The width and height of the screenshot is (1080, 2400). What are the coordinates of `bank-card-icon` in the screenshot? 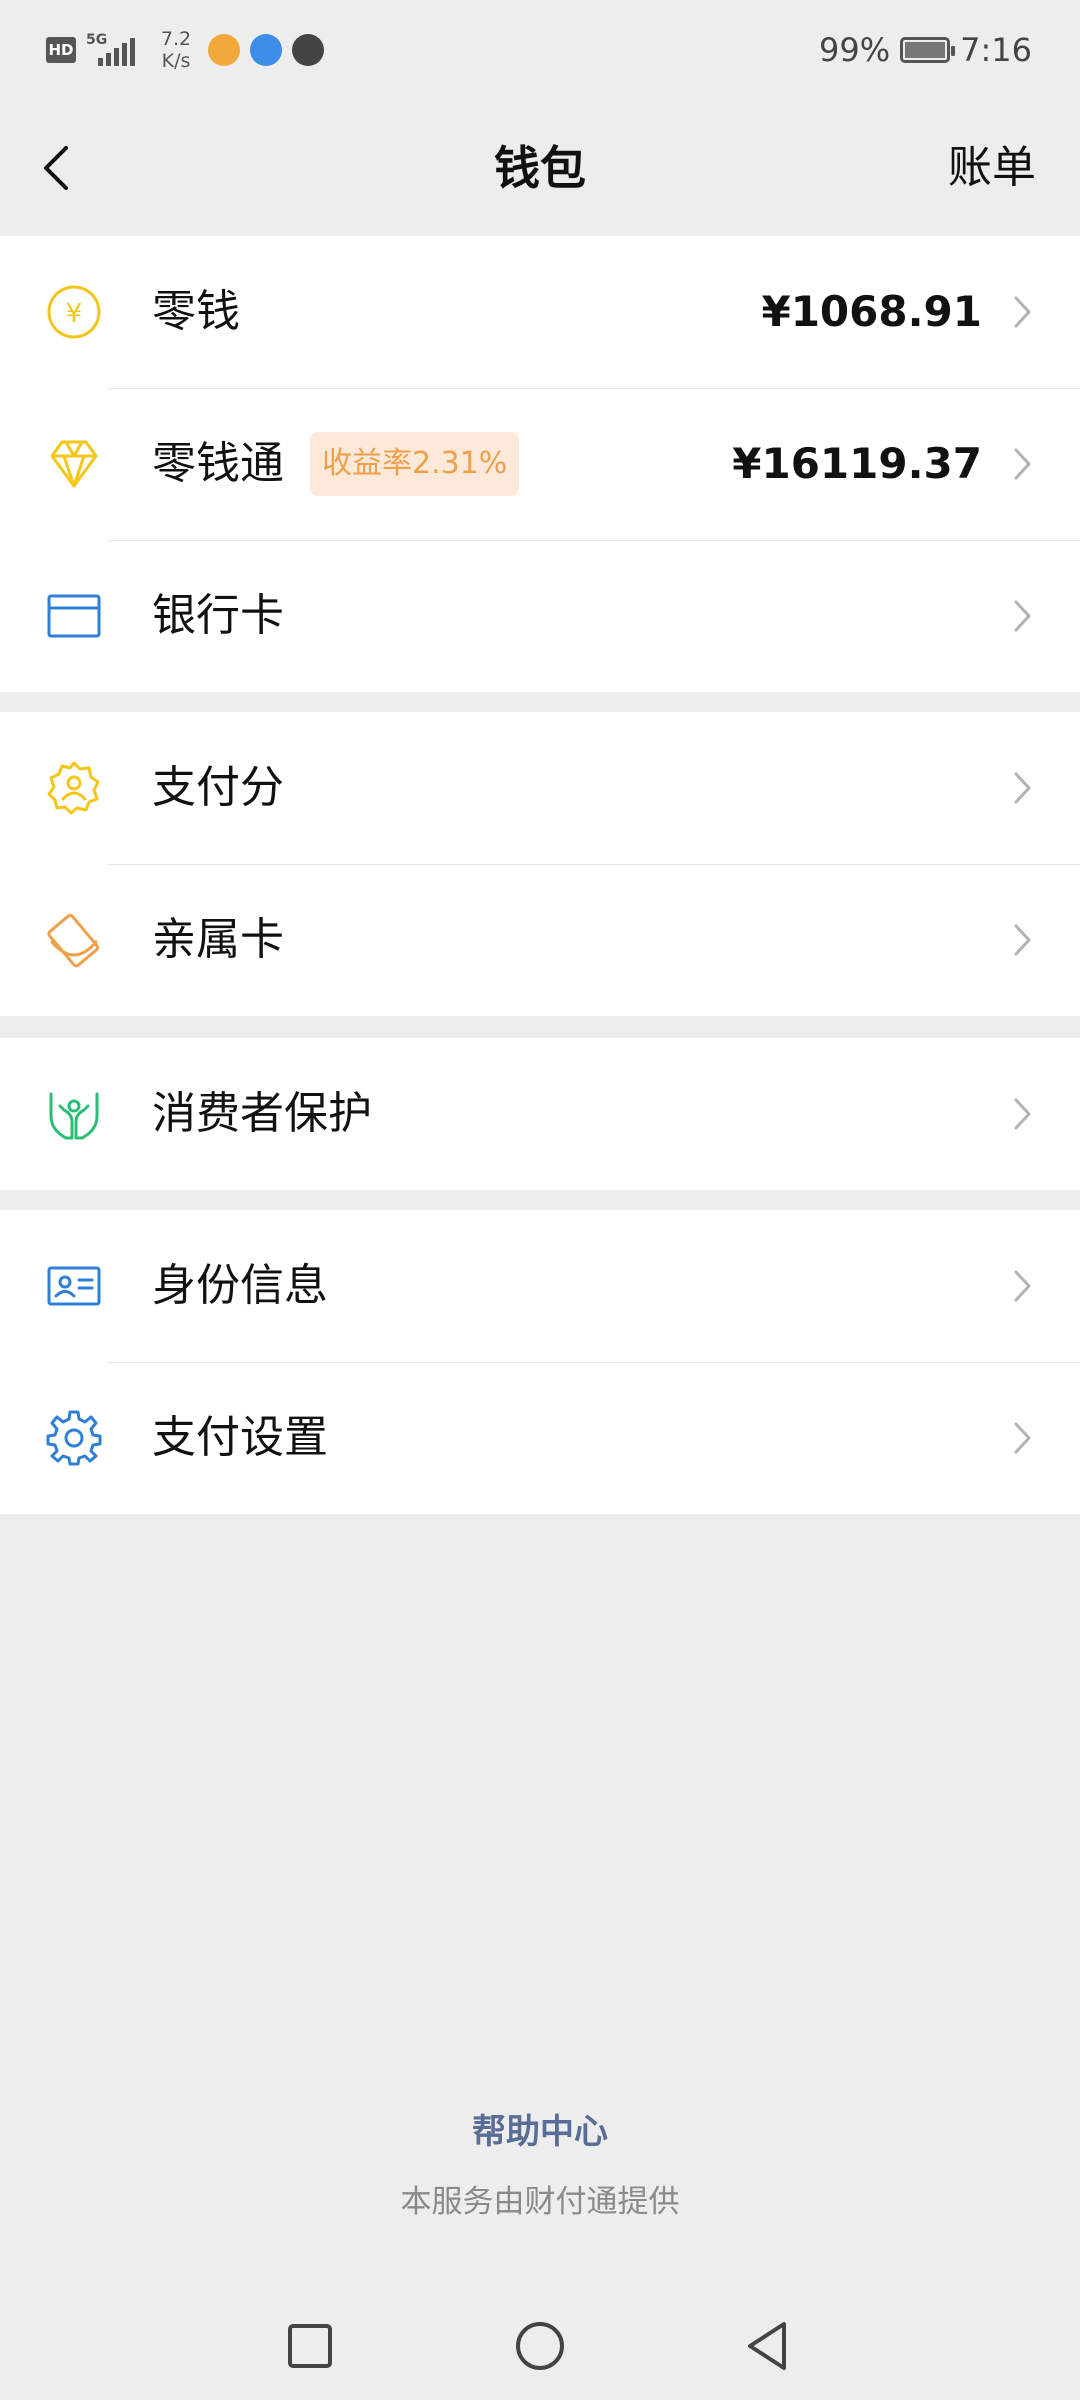 It's located at (74, 616).